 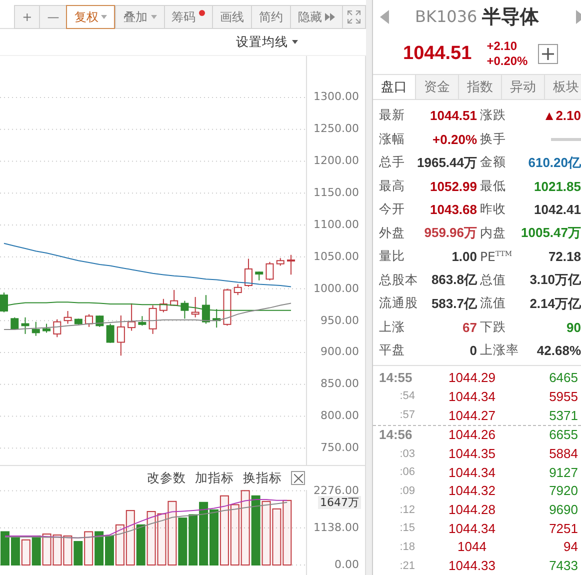 I want to click on stat-value: 90, so click(x=573, y=327).